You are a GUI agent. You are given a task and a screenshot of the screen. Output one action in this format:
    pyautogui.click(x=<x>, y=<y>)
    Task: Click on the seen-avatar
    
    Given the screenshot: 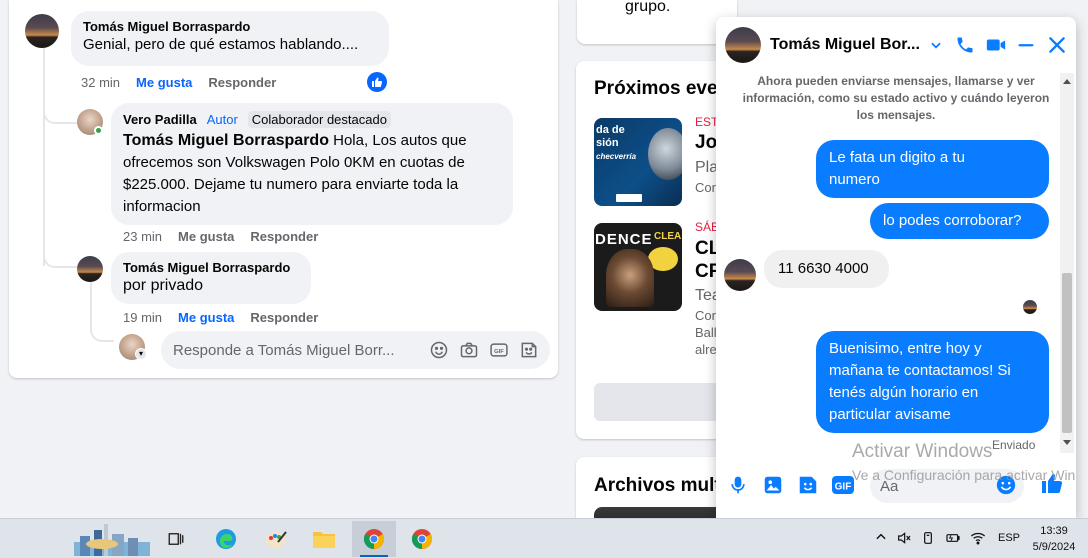 What is the action you would take?
    pyautogui.click(x=1030, y=307)
    